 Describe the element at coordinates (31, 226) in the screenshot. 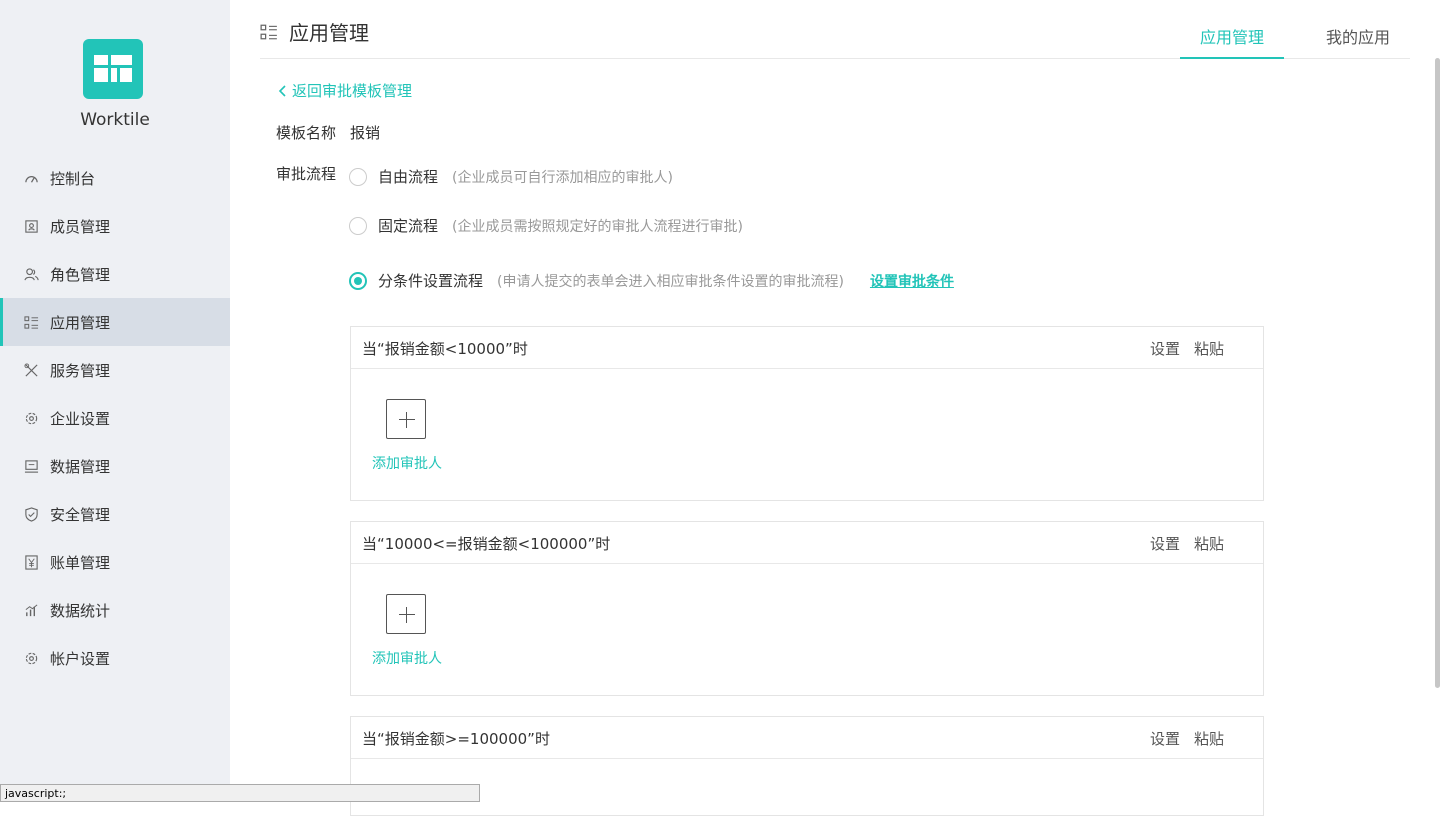

I see `member-card-icon` at that location.